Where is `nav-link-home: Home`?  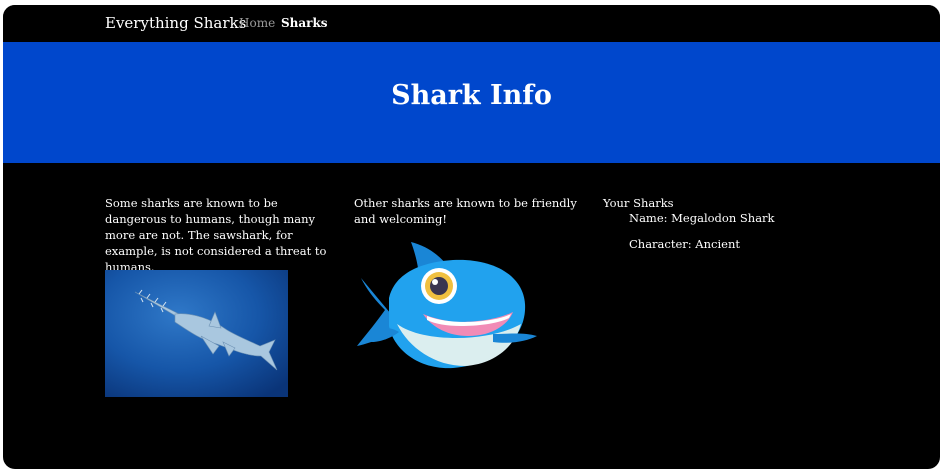
nav-link-home: Home is located at coordinates (257, 23).